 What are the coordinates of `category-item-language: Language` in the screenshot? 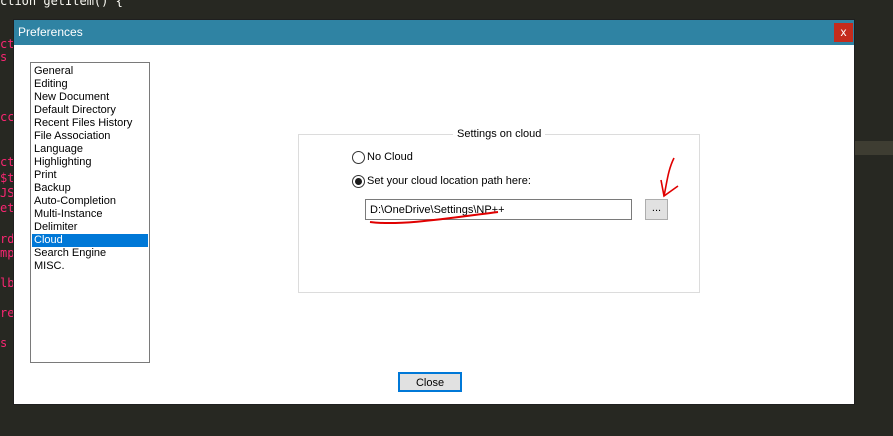 It's located at (90, 149).